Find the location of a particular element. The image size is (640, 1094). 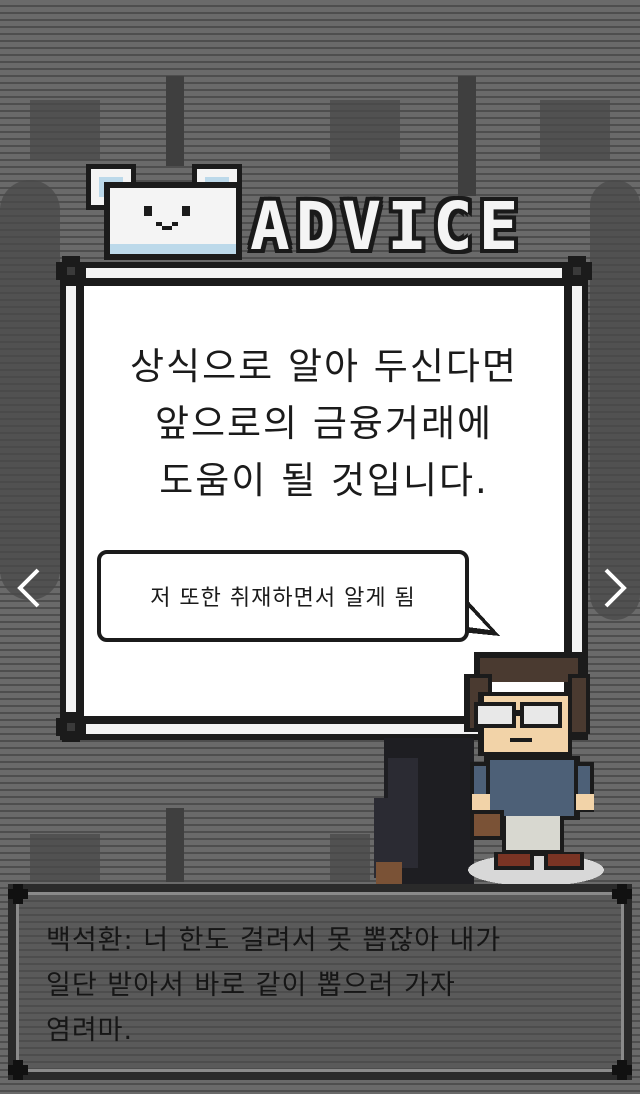

dialogue-line: 일단 받아서 바로 같이 뽑으러 가자 is located at coordinates (251, 985).